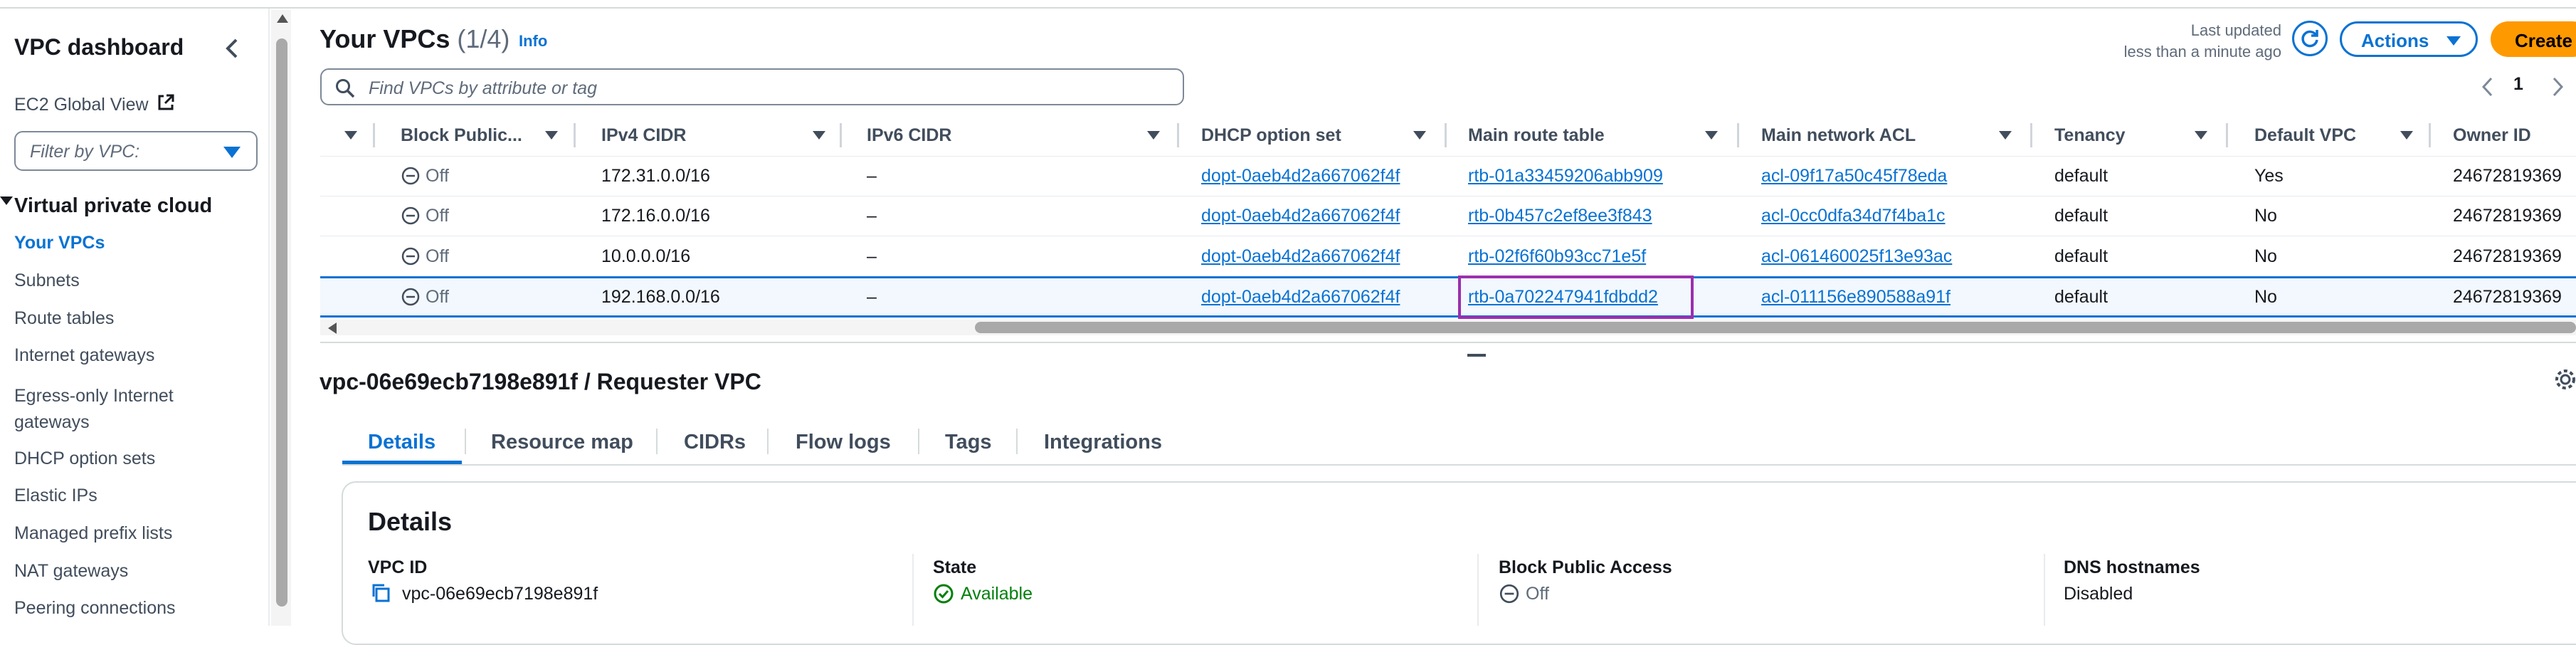  I want to click on scroll-up-arrow-icon, so click(282, 18).